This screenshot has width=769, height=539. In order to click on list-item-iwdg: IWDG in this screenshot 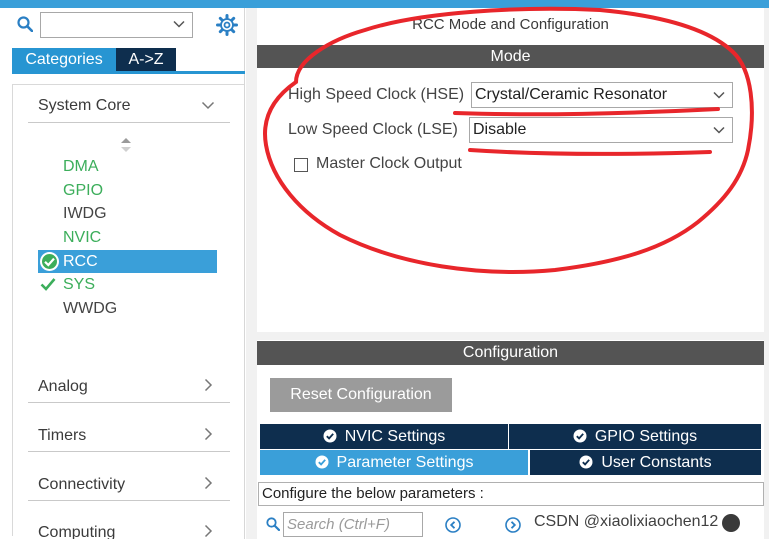, I will do `click(85, 214)`.